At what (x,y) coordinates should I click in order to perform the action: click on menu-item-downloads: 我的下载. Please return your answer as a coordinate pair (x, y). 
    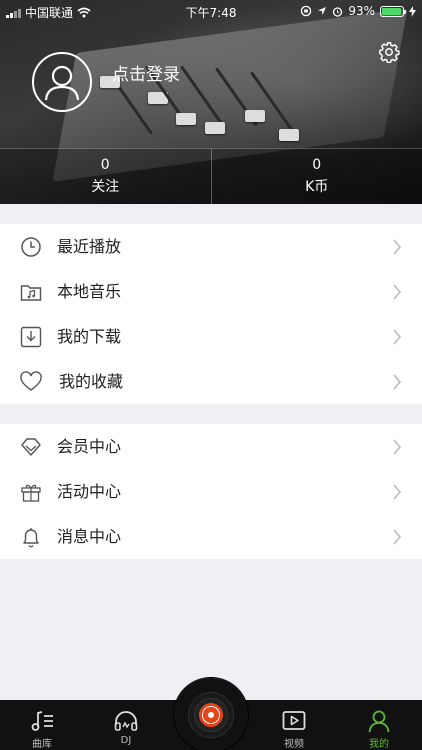
    Looking at the image, I should click on (211, 336).